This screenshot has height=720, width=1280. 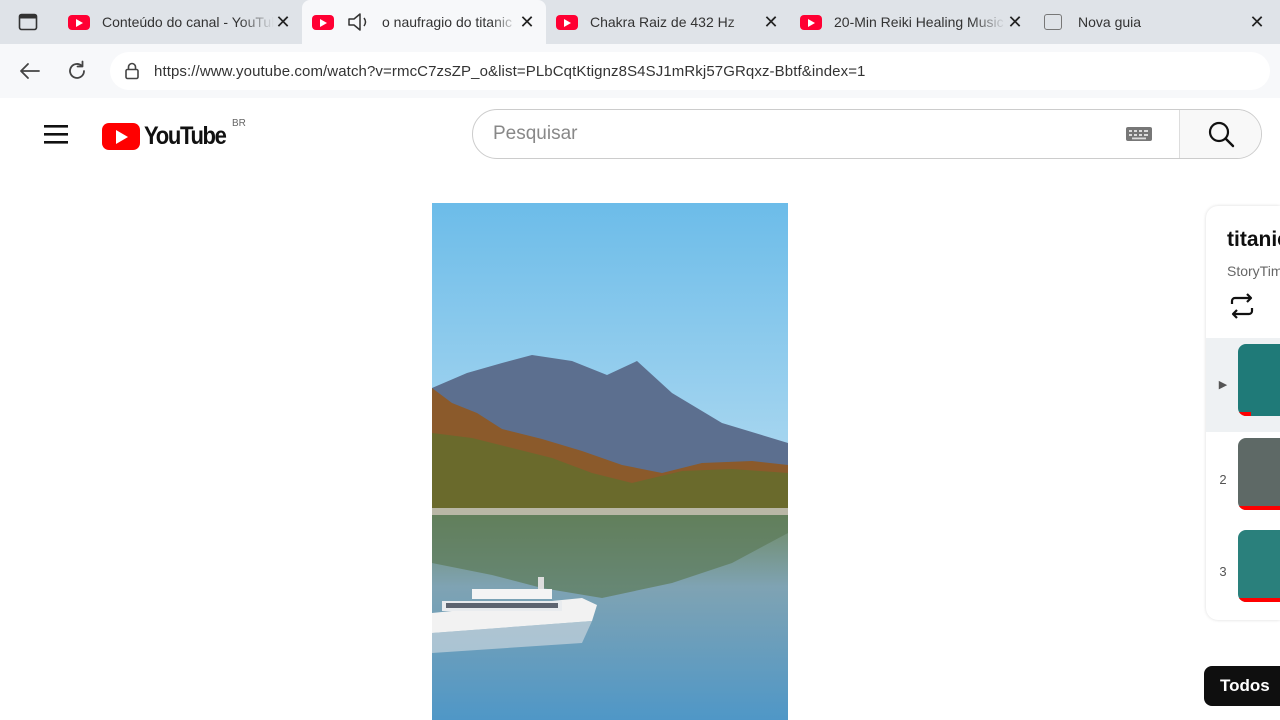 What do you see at coordinates (359, 22) in the screenshot?
I see `speaker-icon` at bounding box center [359, 22].